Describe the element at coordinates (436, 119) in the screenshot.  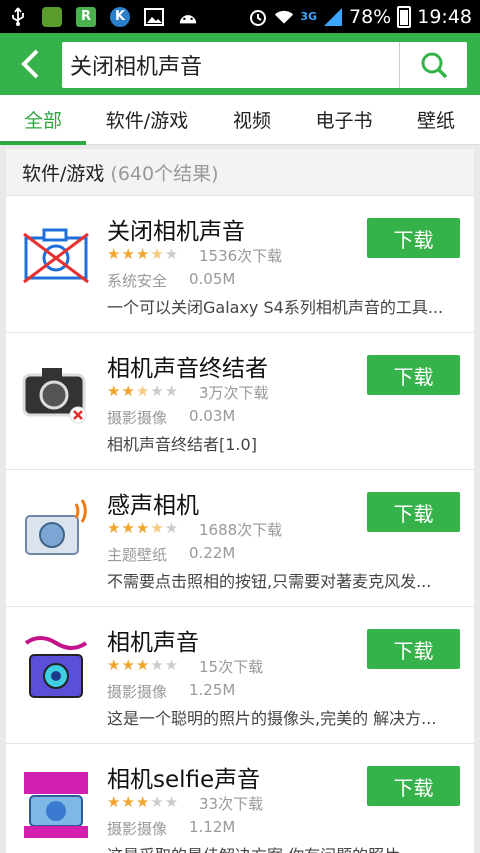
I see `tab-wallpaper: 壁纸` at that location.